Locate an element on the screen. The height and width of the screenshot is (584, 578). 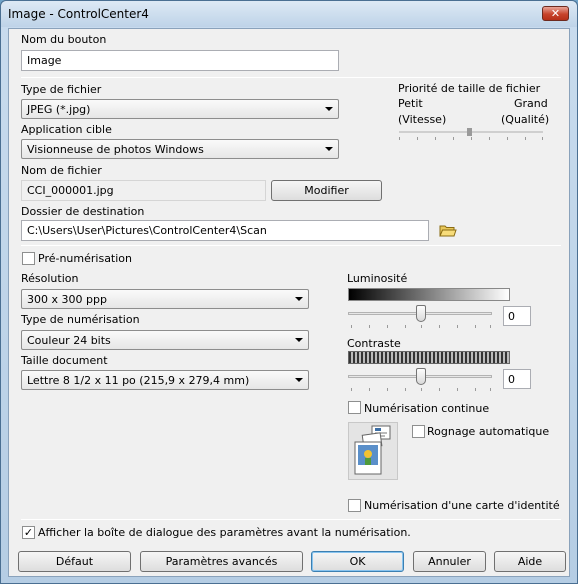
brightness-thumb is located at coordinates (421, 313).